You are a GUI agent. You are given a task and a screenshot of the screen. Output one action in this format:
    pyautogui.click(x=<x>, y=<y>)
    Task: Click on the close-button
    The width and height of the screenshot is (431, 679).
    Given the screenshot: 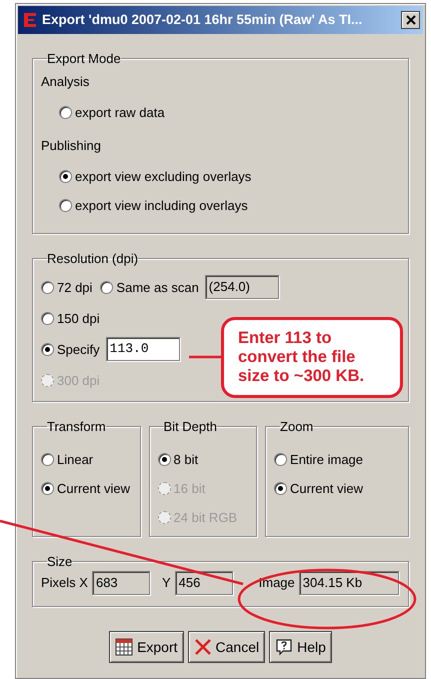 What is the action you would take?
    pyautogui.click(x=410, y=20)
    